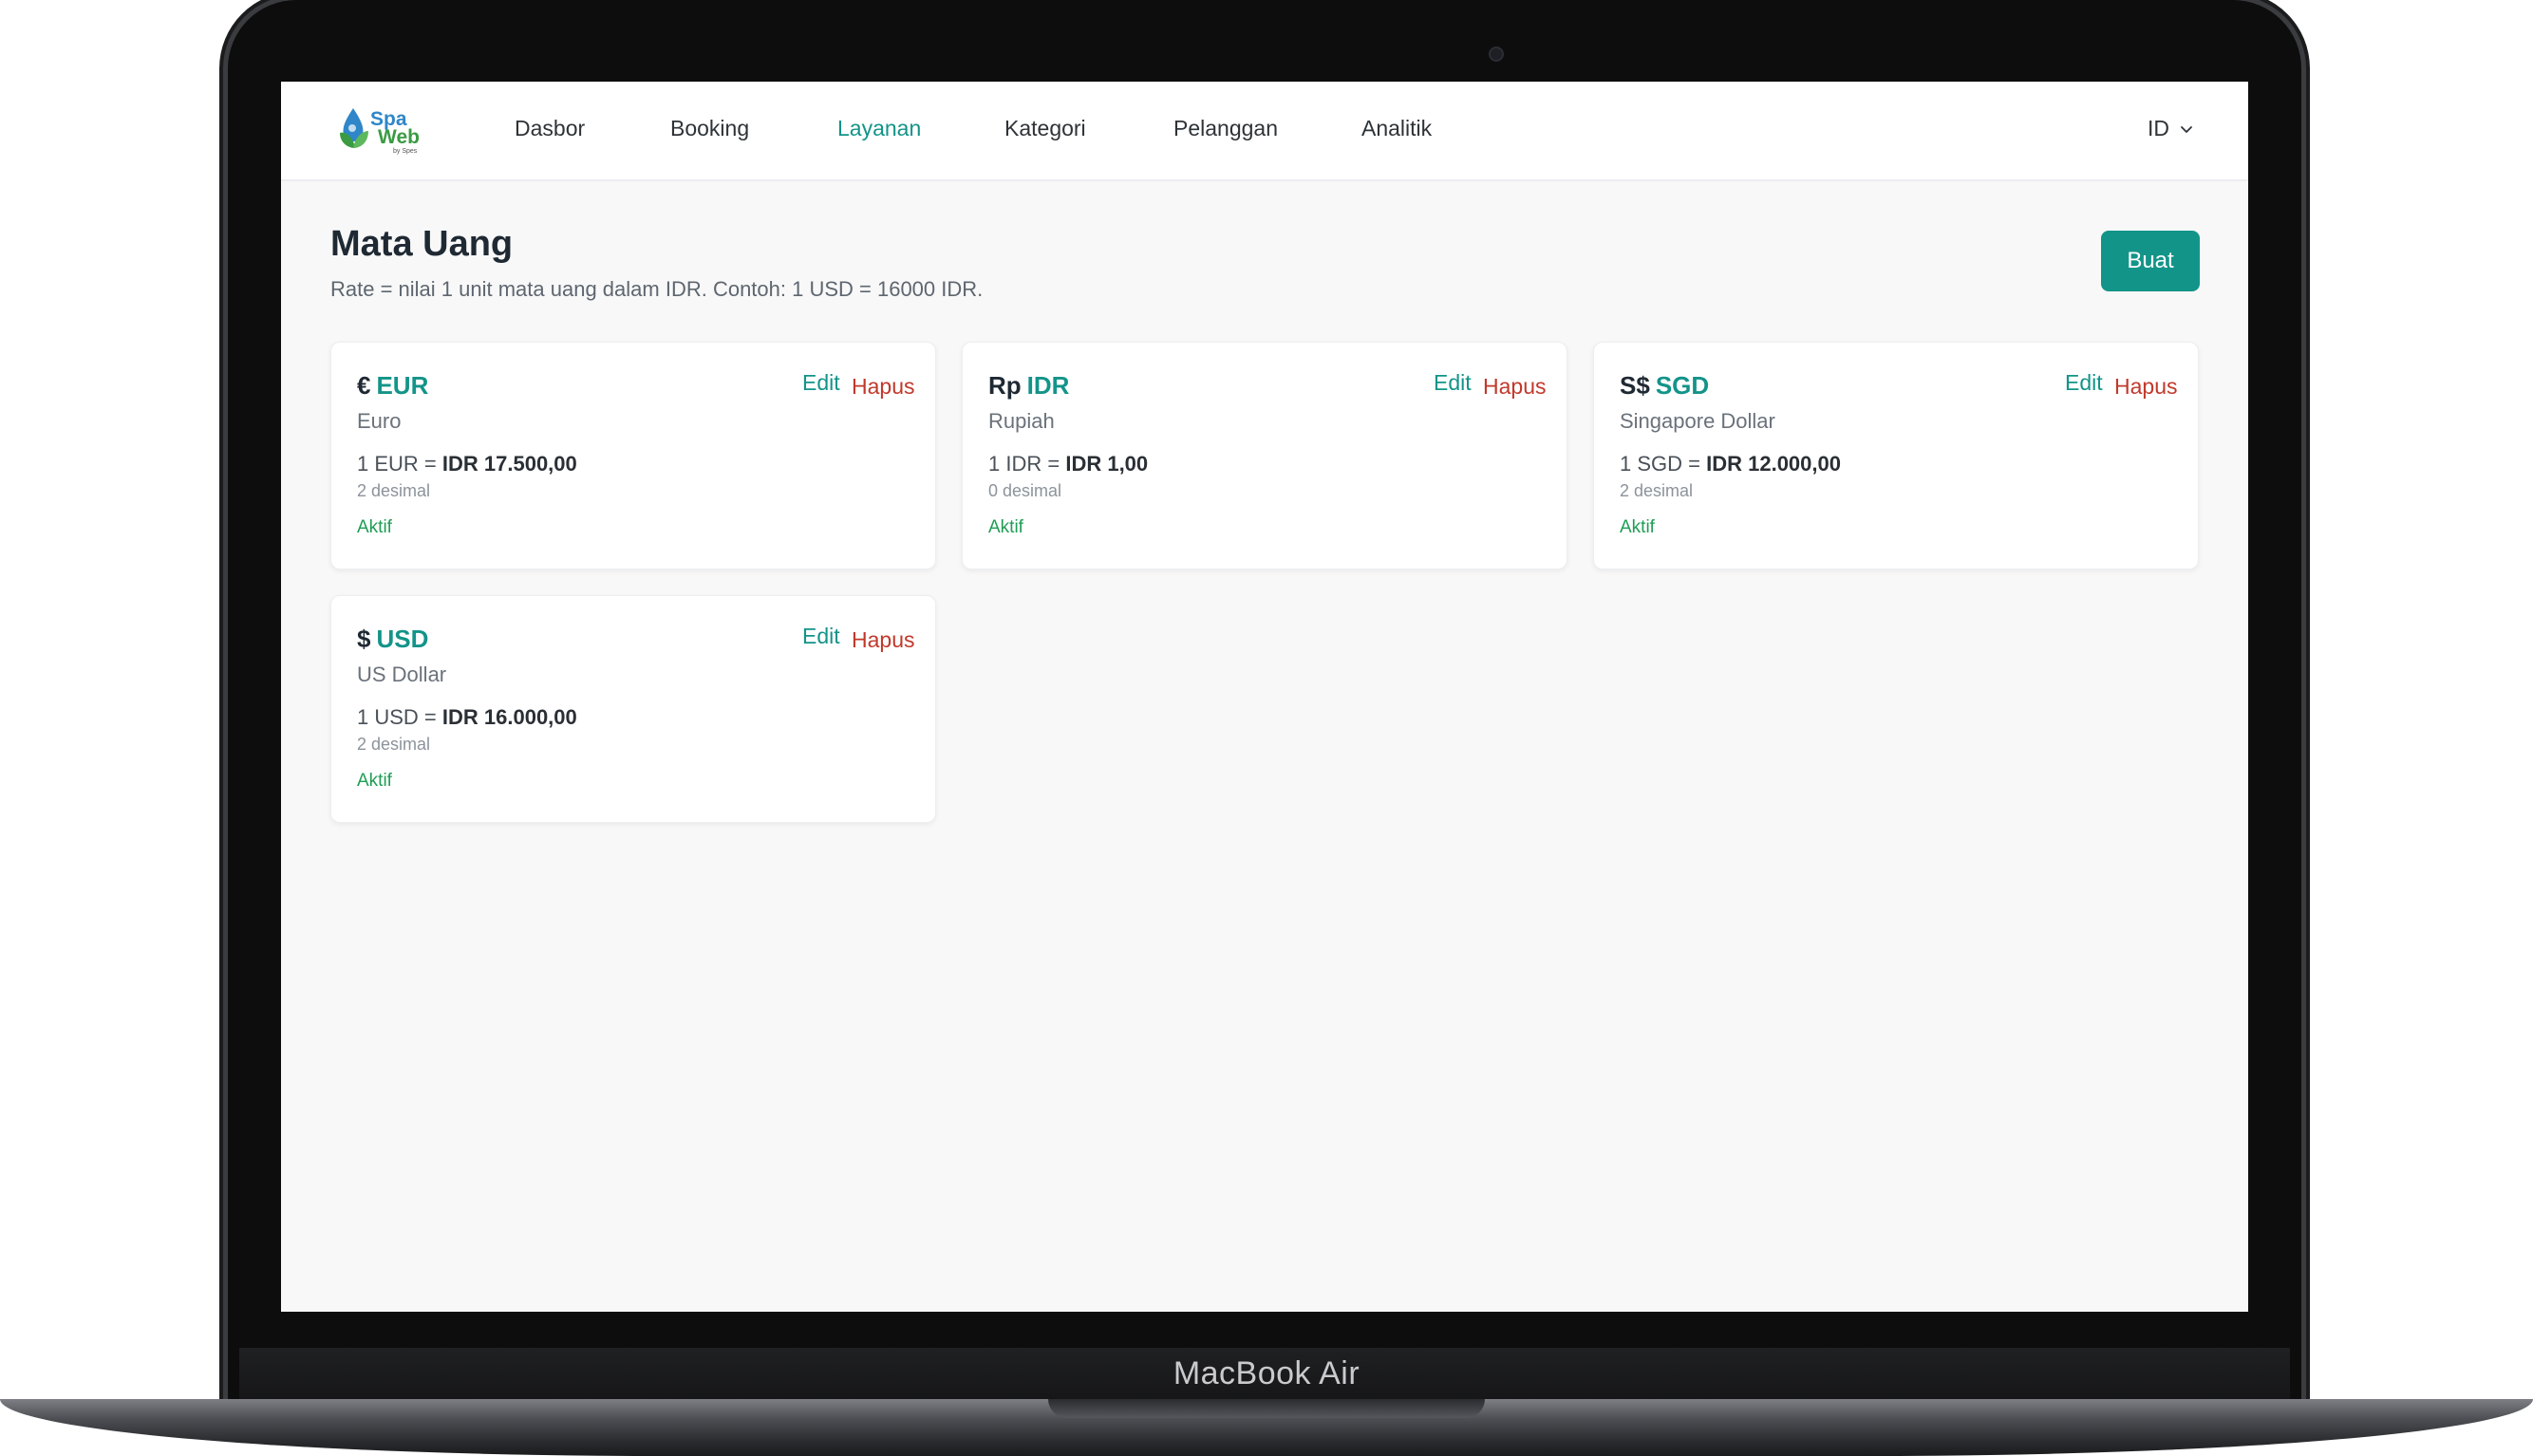 The image size is (2533, 1456). I want to click on chevron-down-icon, so click(2187, 129).